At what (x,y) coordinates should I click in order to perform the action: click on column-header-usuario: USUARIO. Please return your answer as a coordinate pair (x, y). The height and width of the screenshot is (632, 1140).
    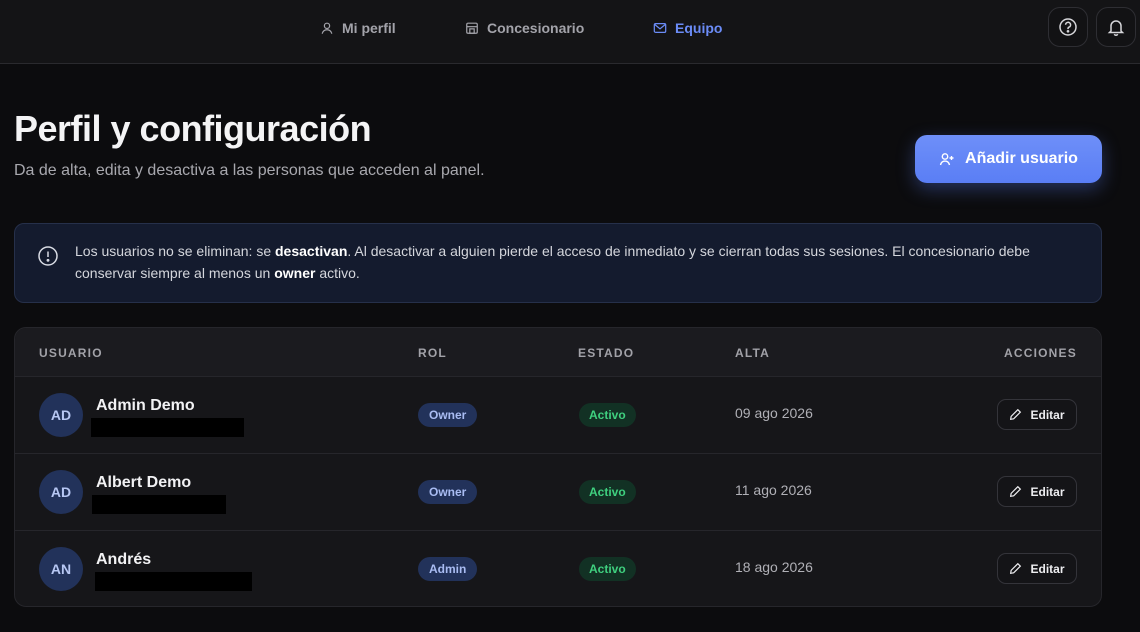
    Looking at the image, I should click on (71, 353).